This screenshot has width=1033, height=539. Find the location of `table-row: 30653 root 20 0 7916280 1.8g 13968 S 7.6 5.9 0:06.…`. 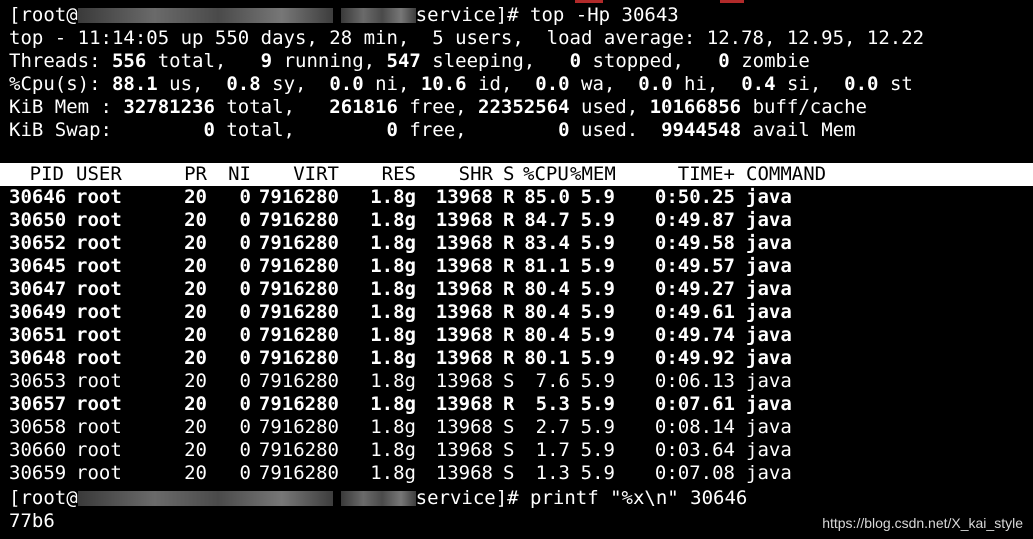

table-row: 30653 root 20 0 7916280 1.8g 13968 S 7.6 5.9 0:06.… is located at coordinates (516, 381).